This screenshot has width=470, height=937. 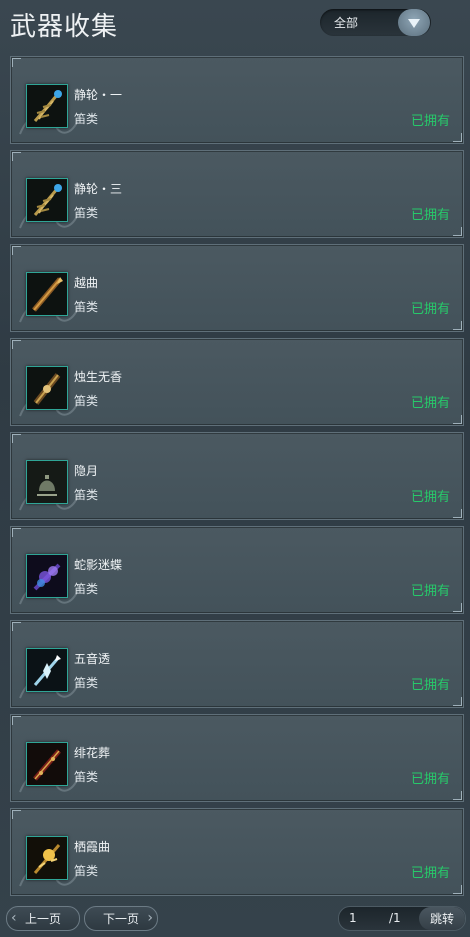 What do you see at coordinates (47, 294) in the screenshot?
I see `weapon-bronze-flute-icon` at bounding box center [47, 294].